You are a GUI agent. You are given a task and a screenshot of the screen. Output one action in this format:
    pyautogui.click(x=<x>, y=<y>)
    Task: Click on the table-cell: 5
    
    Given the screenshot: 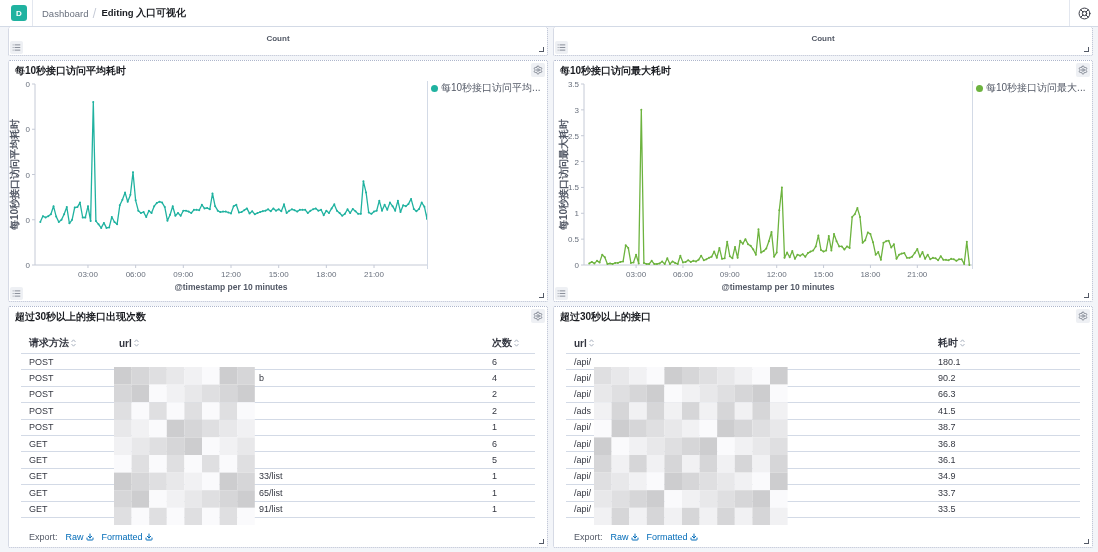 What is the action you would take?
    pyautogui.click(x=494, y=460)
    